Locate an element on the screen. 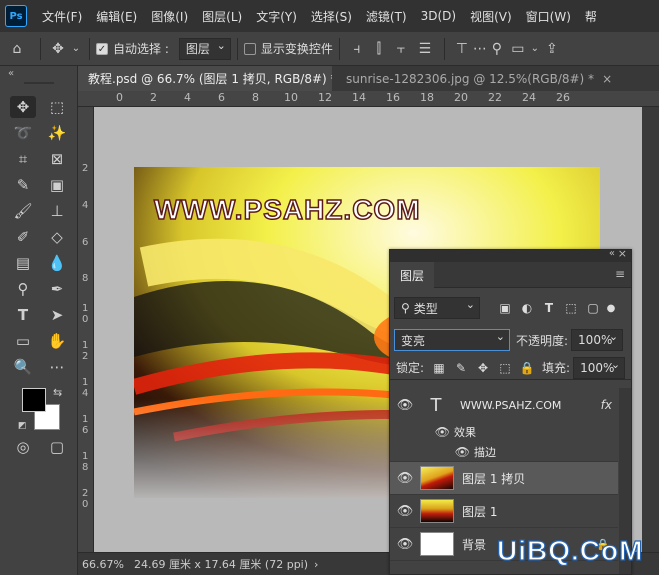 The image size is (659, 575). filter-type-icon: T is located at coordinates (549, 308).